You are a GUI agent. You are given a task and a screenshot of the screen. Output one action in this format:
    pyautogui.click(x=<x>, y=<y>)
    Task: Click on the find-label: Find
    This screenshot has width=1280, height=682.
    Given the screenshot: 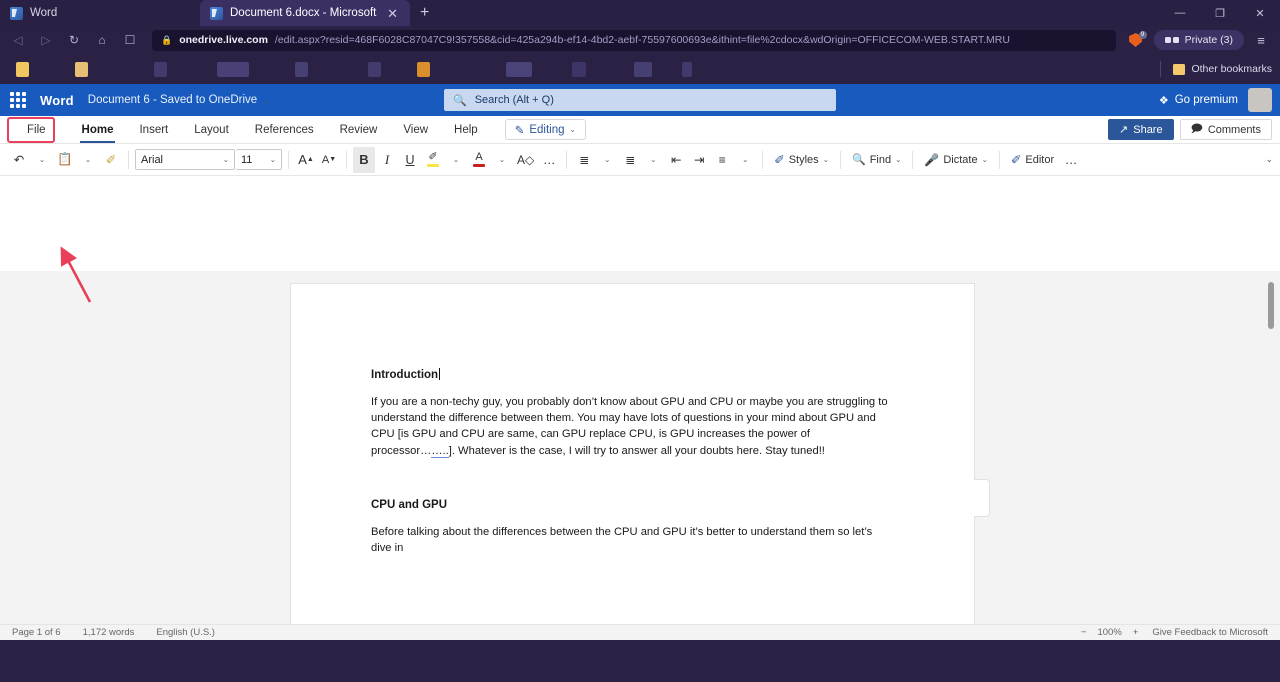 What is the action you would take?
    pyautogui.click(x=880, y=159)
    